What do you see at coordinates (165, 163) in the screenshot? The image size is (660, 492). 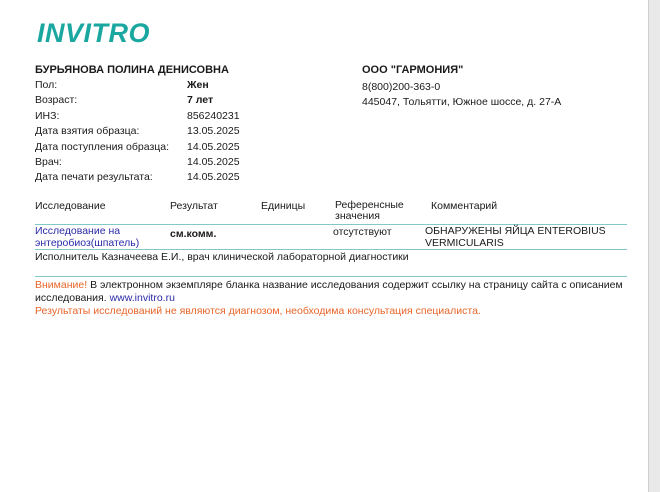 I see `field-doctor: Врач: 14.05.2025` at bounding box center [165, 163].